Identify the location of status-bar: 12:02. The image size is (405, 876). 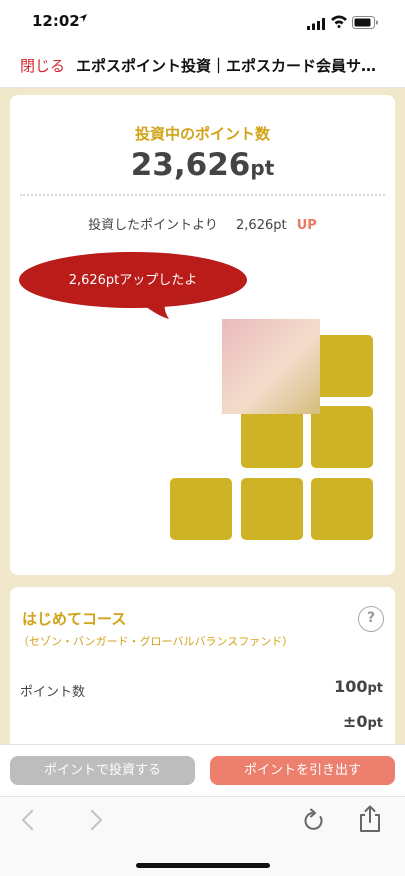
(202, 22).